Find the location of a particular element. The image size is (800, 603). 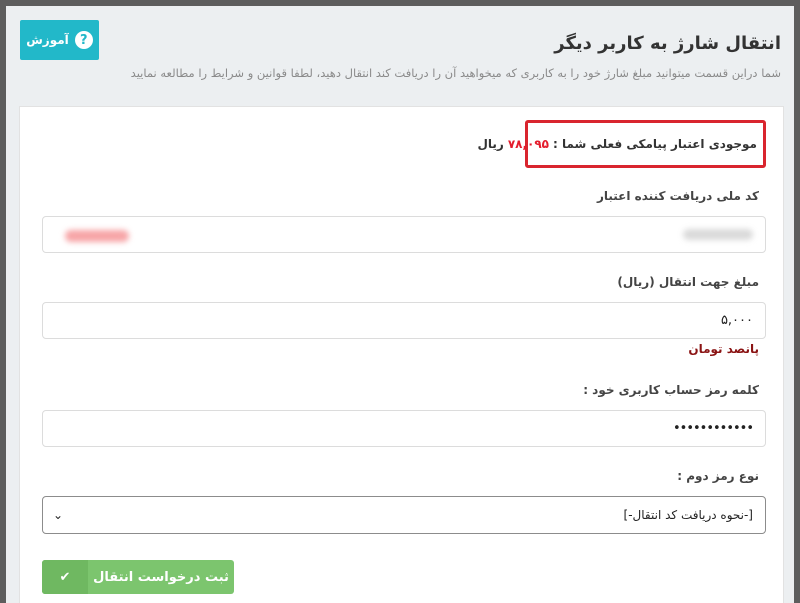

help-button-label: آموزش is located at coordinates (47, 40).